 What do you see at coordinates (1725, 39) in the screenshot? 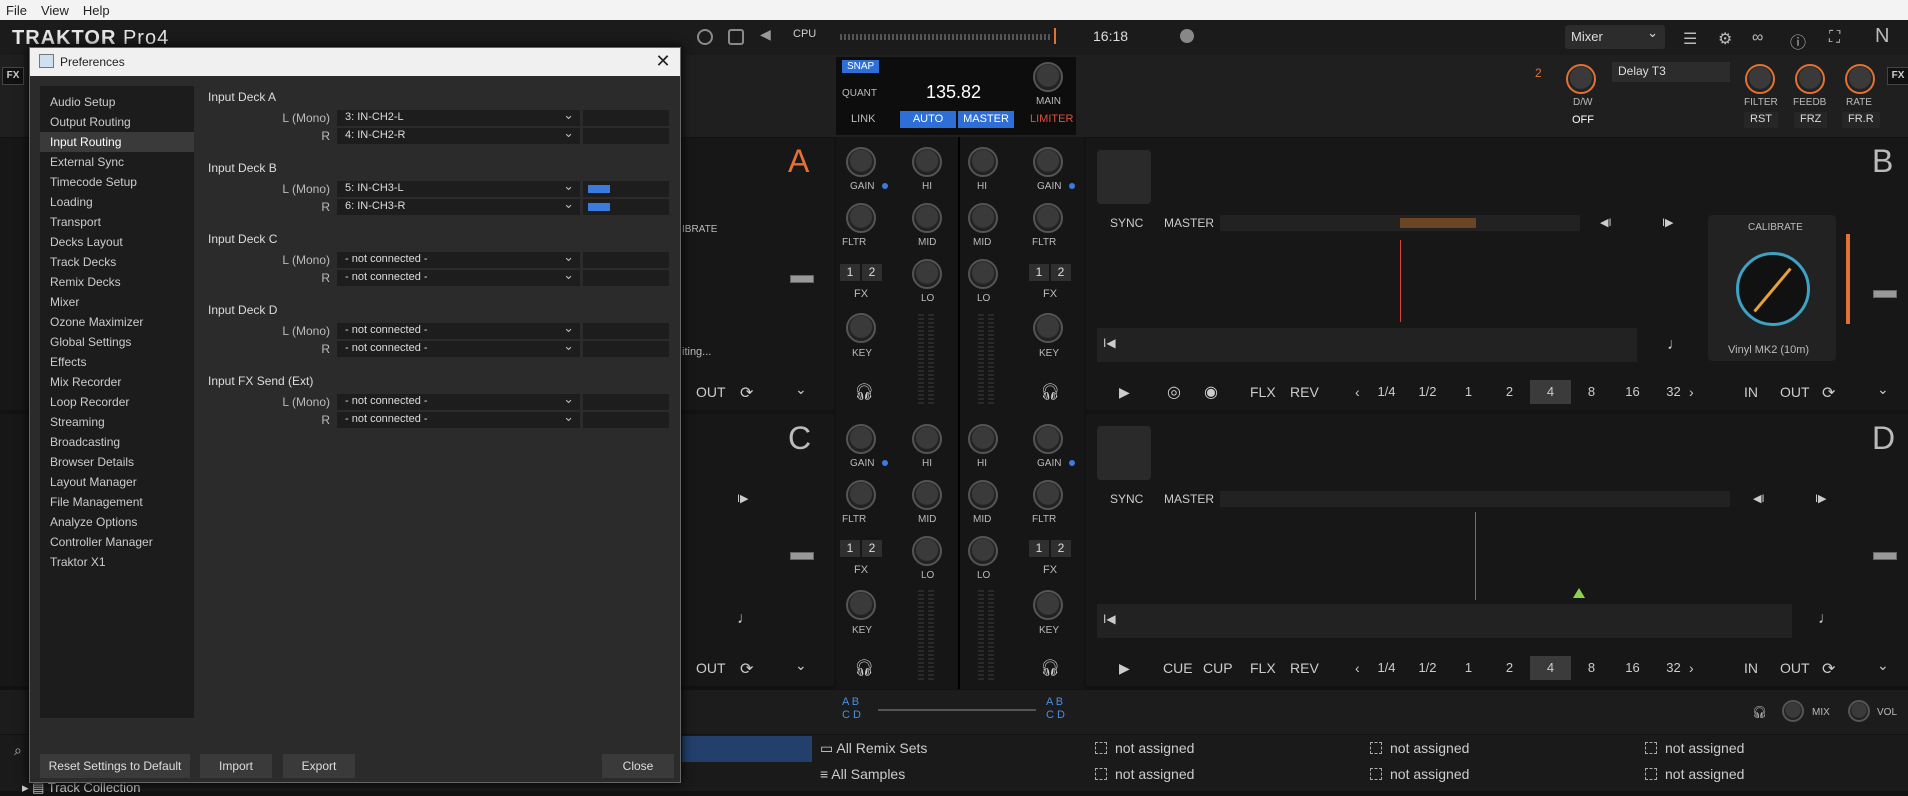
I see `gear-icon: ⚙` at bounding box center [1725, 39].